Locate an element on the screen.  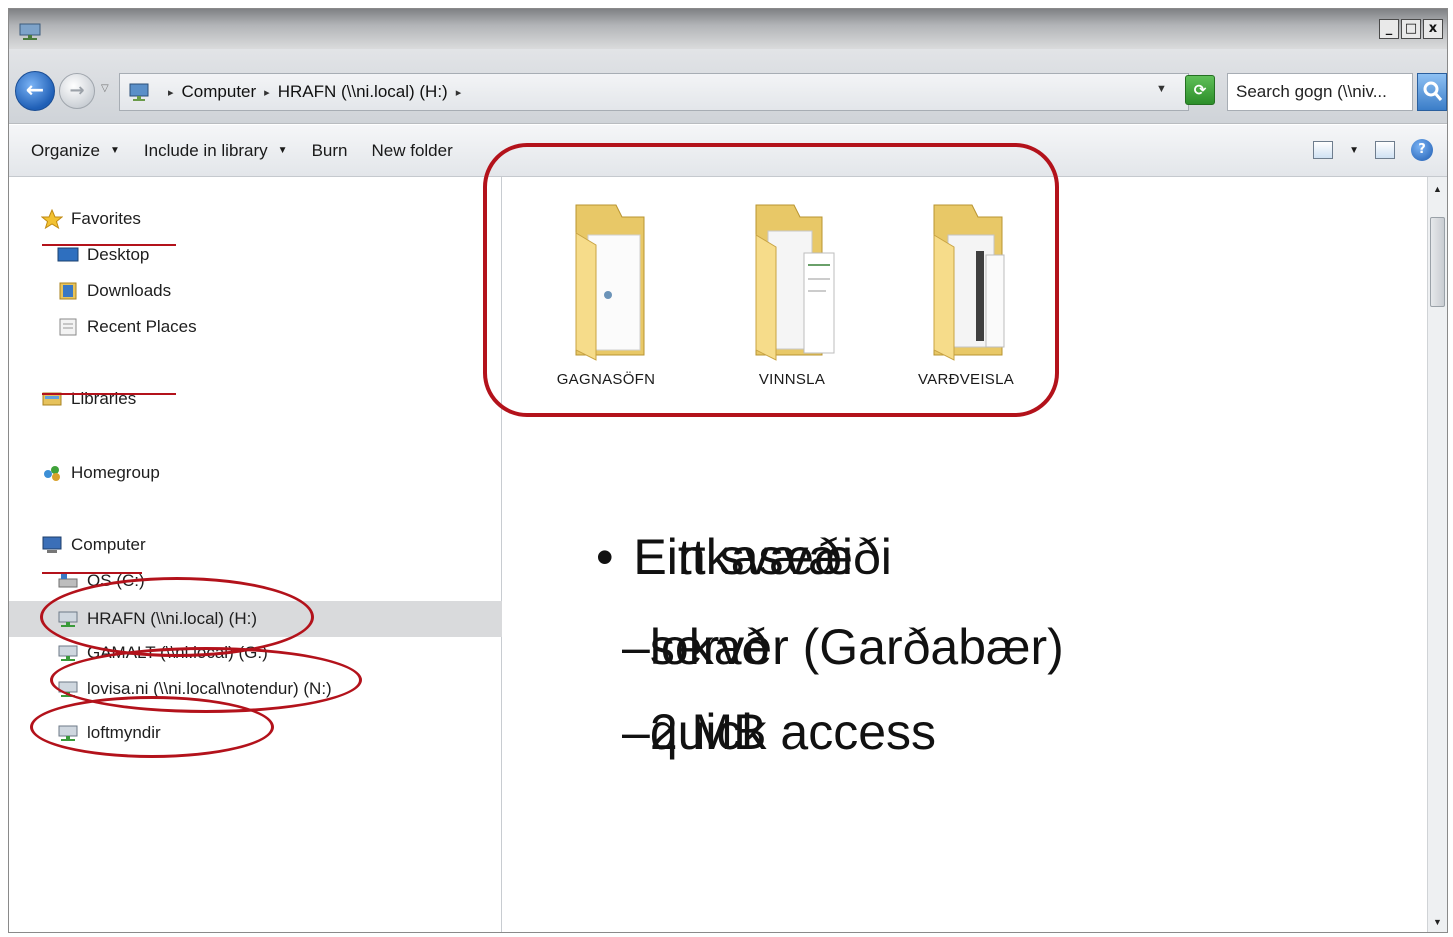
refresh-button: ⟳ is located at coordinates (1200, 90).